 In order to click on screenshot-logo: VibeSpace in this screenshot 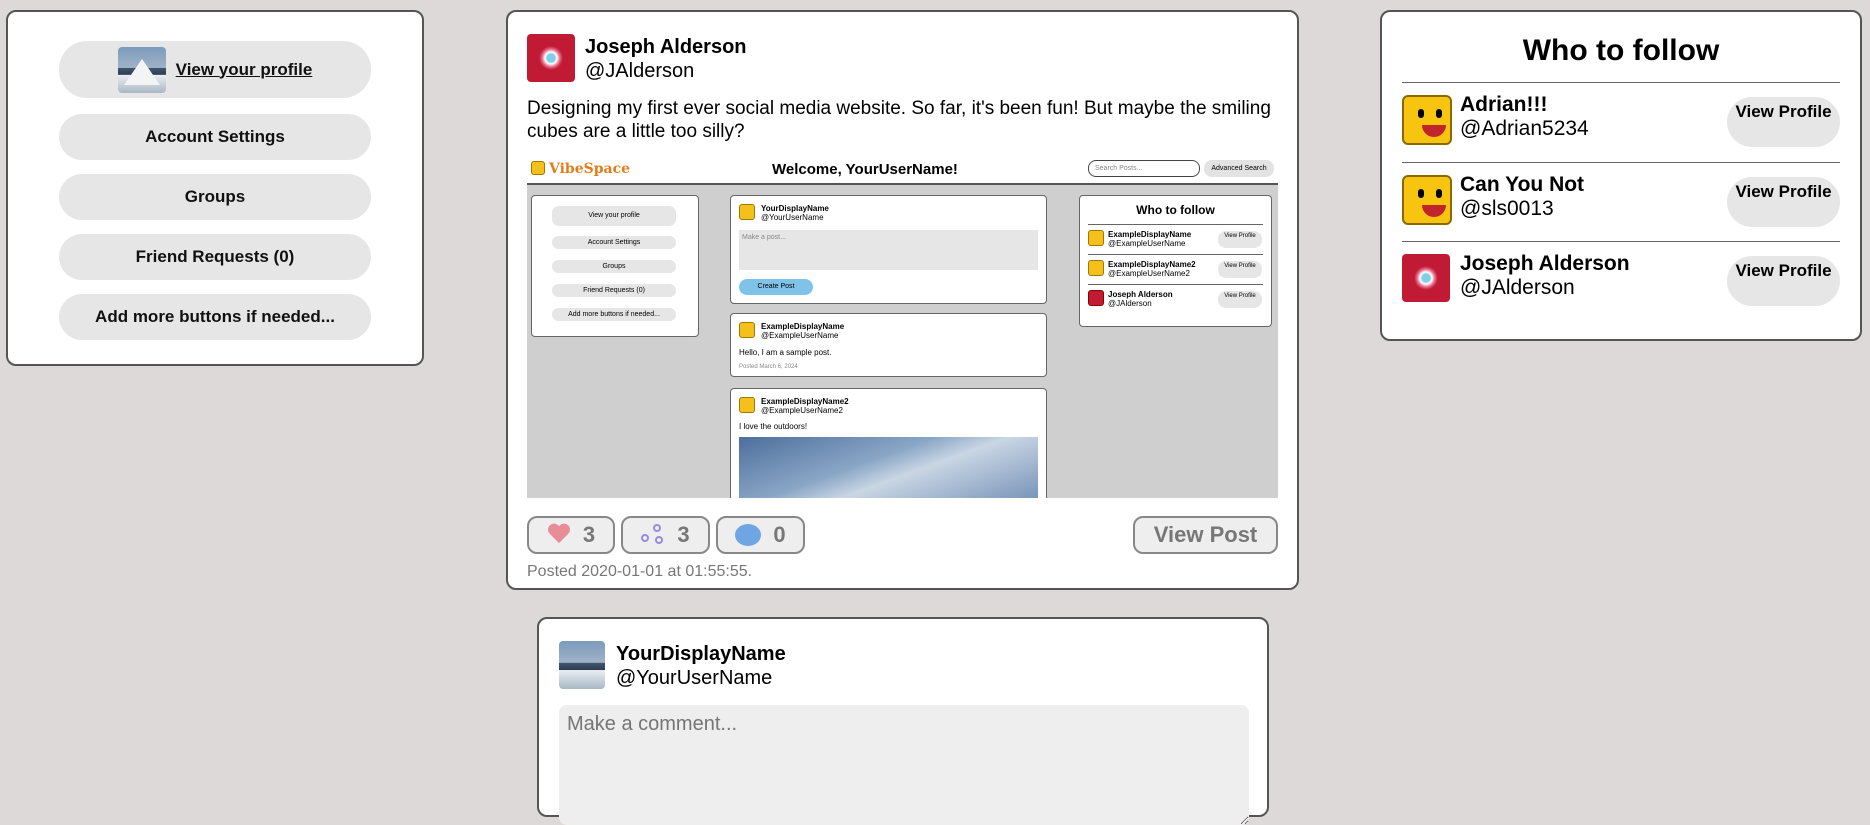, I will do `click(590, 169)`.